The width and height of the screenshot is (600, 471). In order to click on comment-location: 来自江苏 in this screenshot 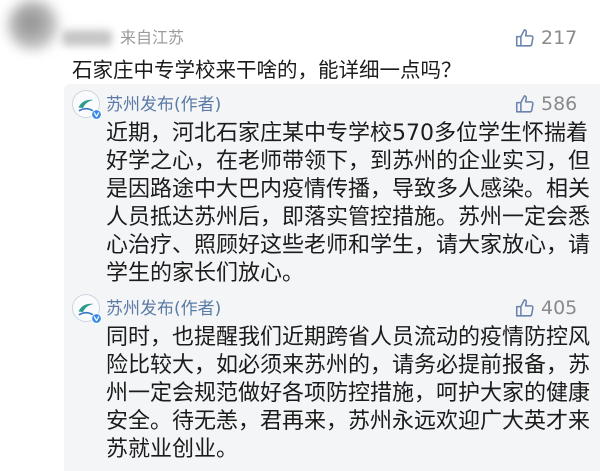, I will do `click(152, 37)`.